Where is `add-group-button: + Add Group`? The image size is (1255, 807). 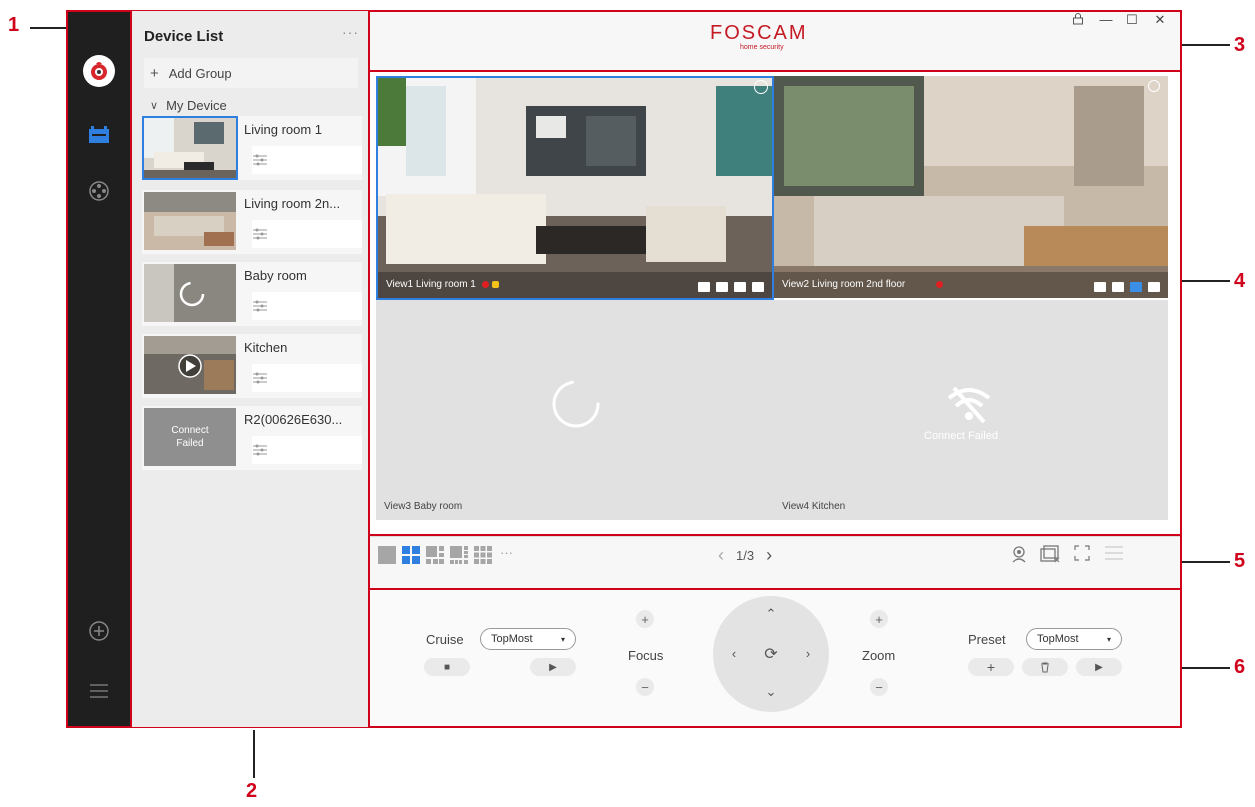 add-group-button: + Add Group is located at coordinates (251, 73).